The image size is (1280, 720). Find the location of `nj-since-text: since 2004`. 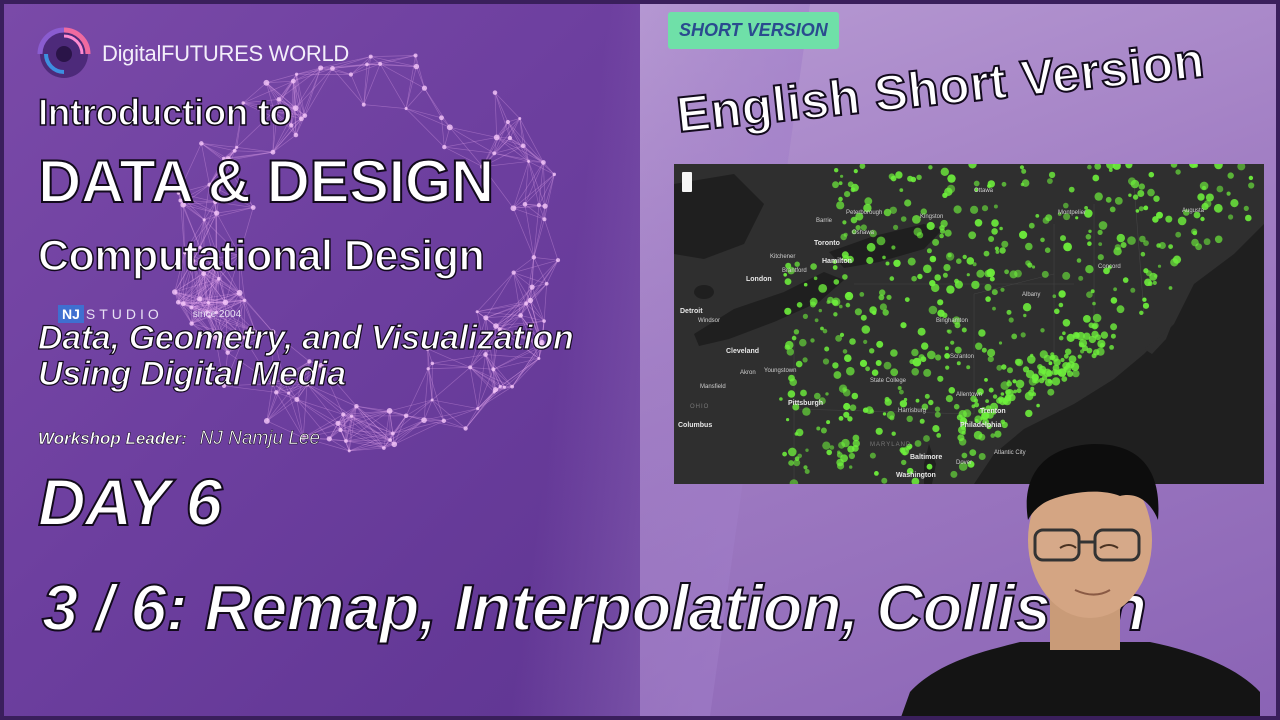

nj-since-text: since 2004 is located at coordinates (217, 314).